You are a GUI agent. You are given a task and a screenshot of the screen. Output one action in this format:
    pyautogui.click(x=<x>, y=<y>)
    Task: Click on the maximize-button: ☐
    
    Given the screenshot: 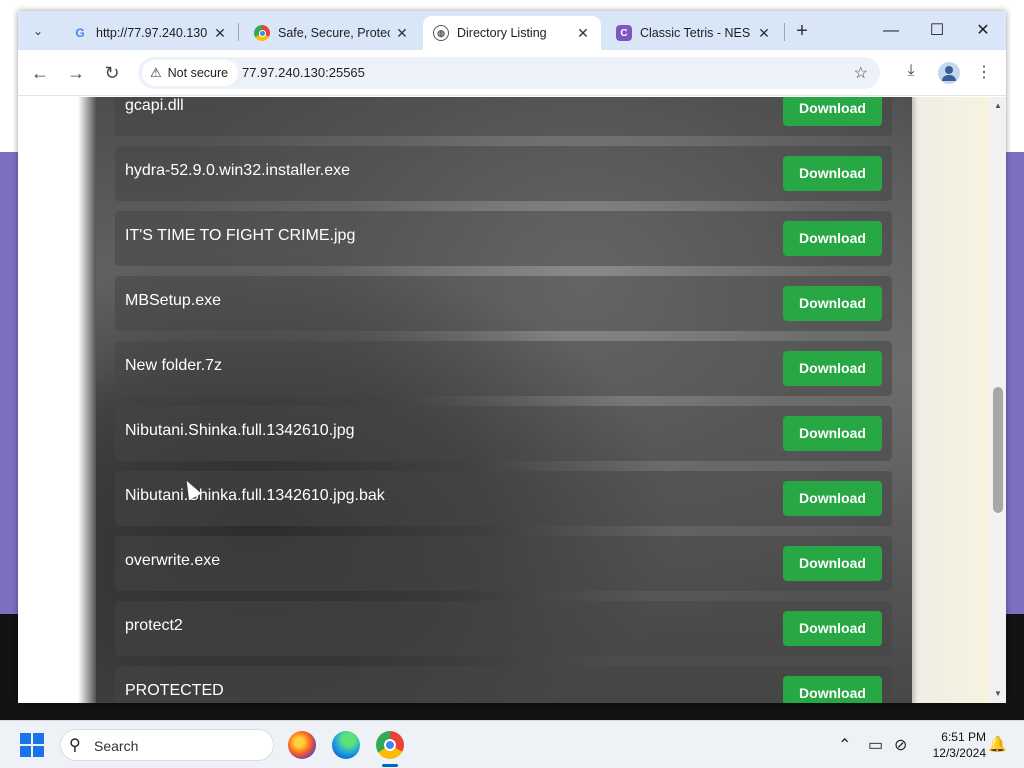 What is the action you would take?
    pyautogui.click(x=937, y=31)
    